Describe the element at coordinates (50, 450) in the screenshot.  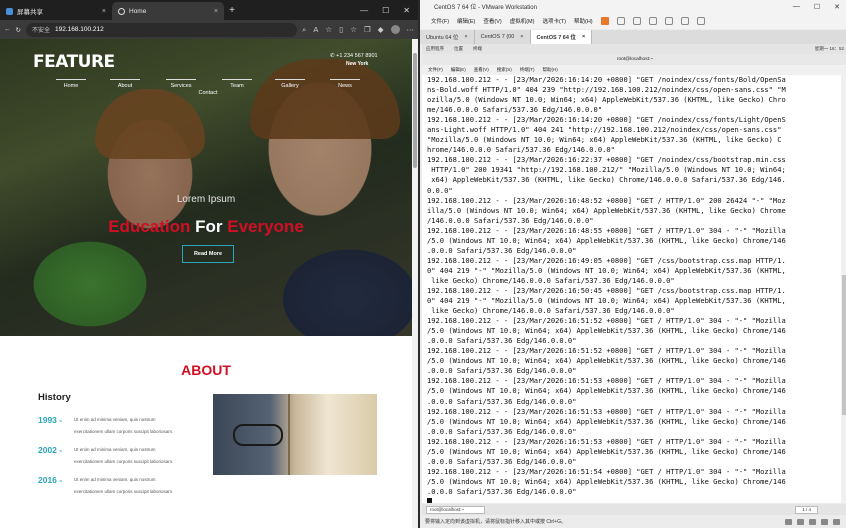
I see `history-year: 2002 -` at that location.